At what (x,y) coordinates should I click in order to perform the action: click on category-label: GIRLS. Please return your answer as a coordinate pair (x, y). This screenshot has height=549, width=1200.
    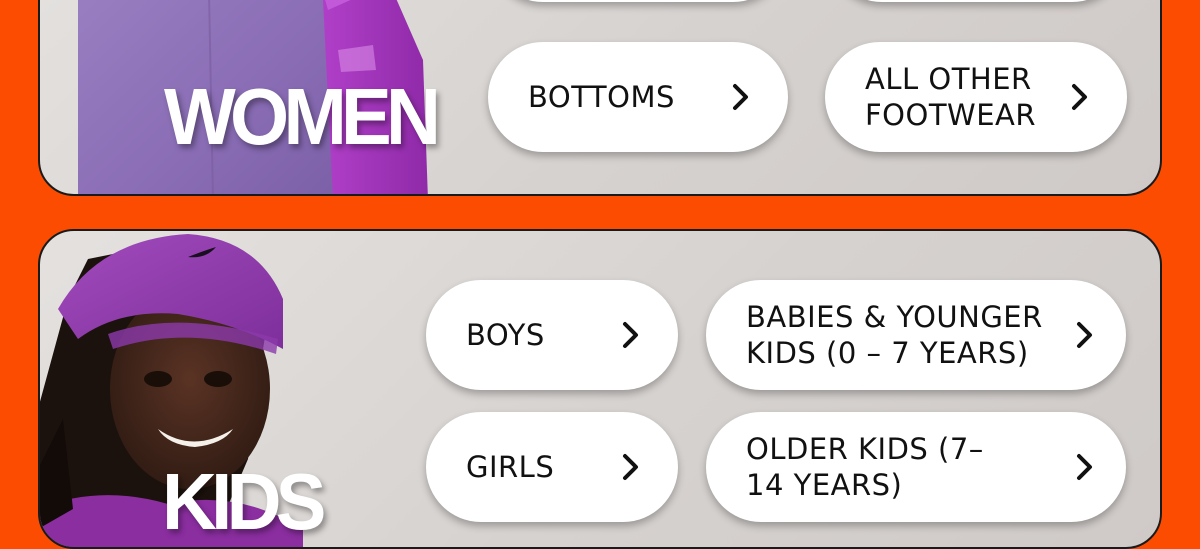
    Looking at the image, I should click on (510, 466).